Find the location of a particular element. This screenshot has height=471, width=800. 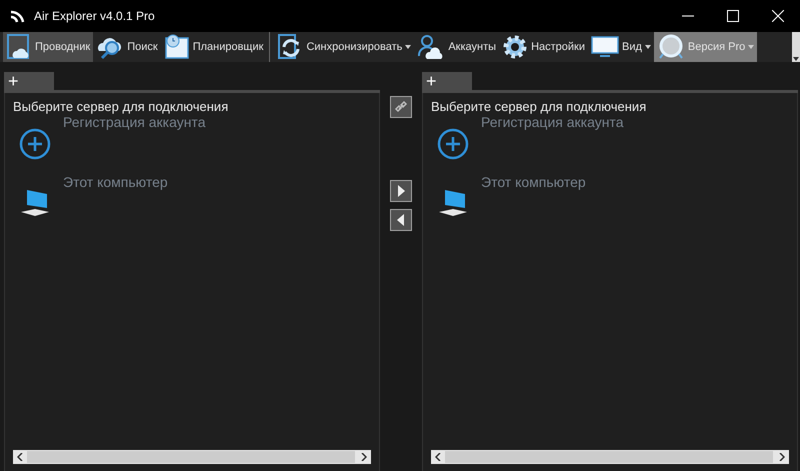

scroll-bar is located at coordinates (796, 47).